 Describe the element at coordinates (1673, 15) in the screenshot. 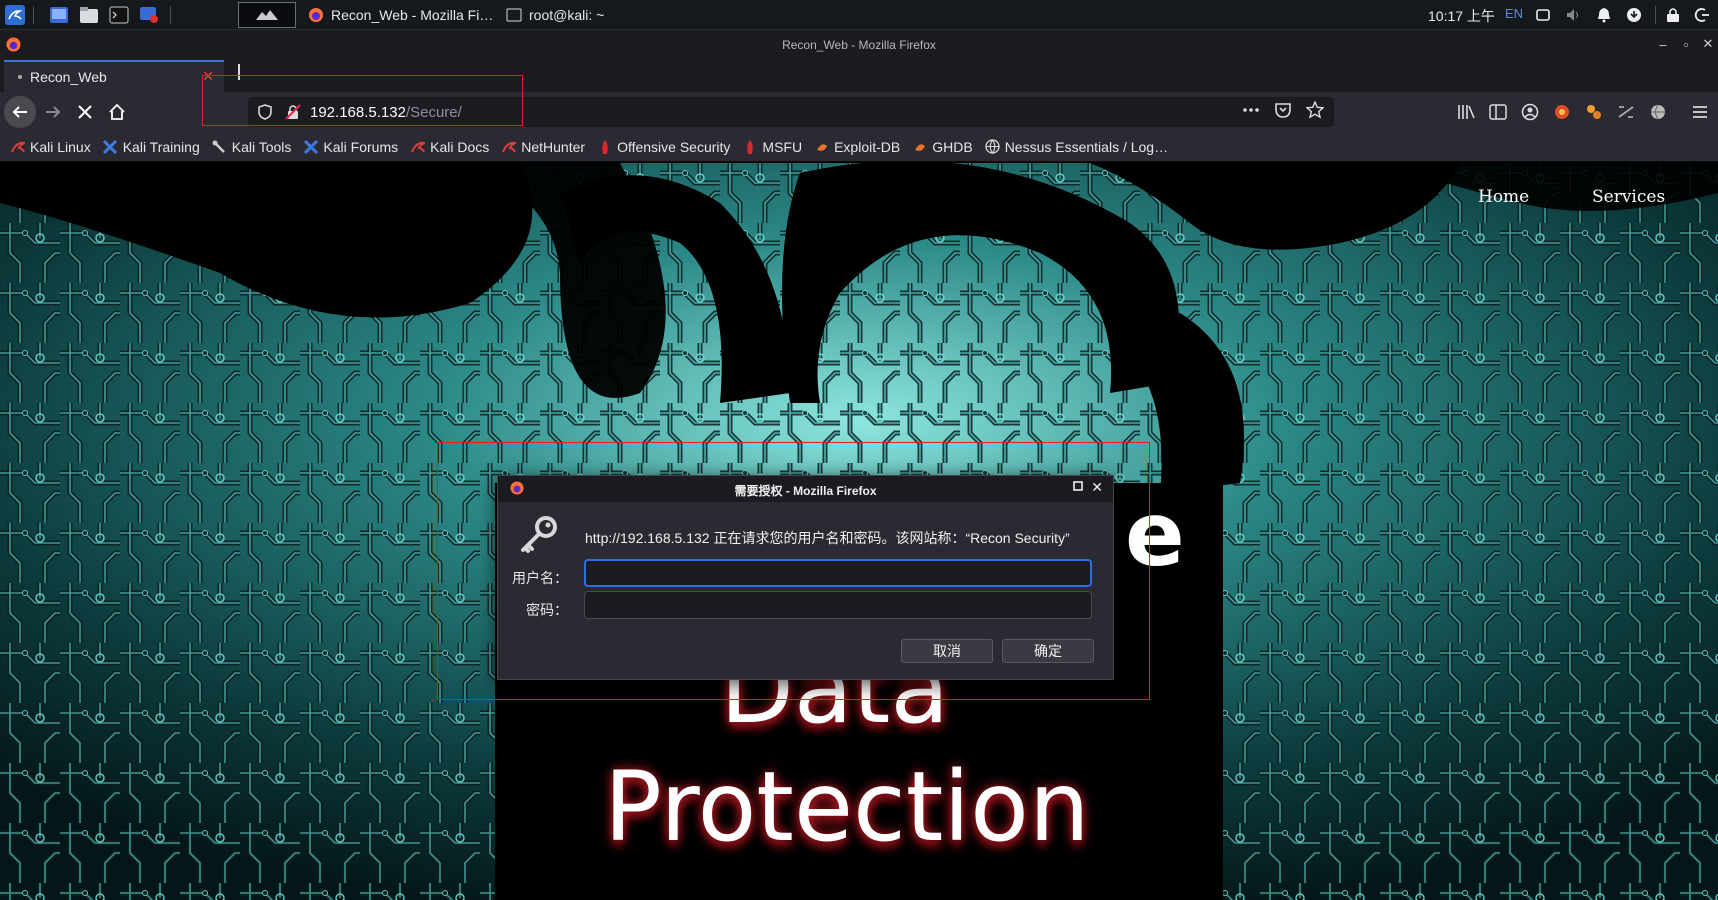

I see `lock-screen-icon` at that location.